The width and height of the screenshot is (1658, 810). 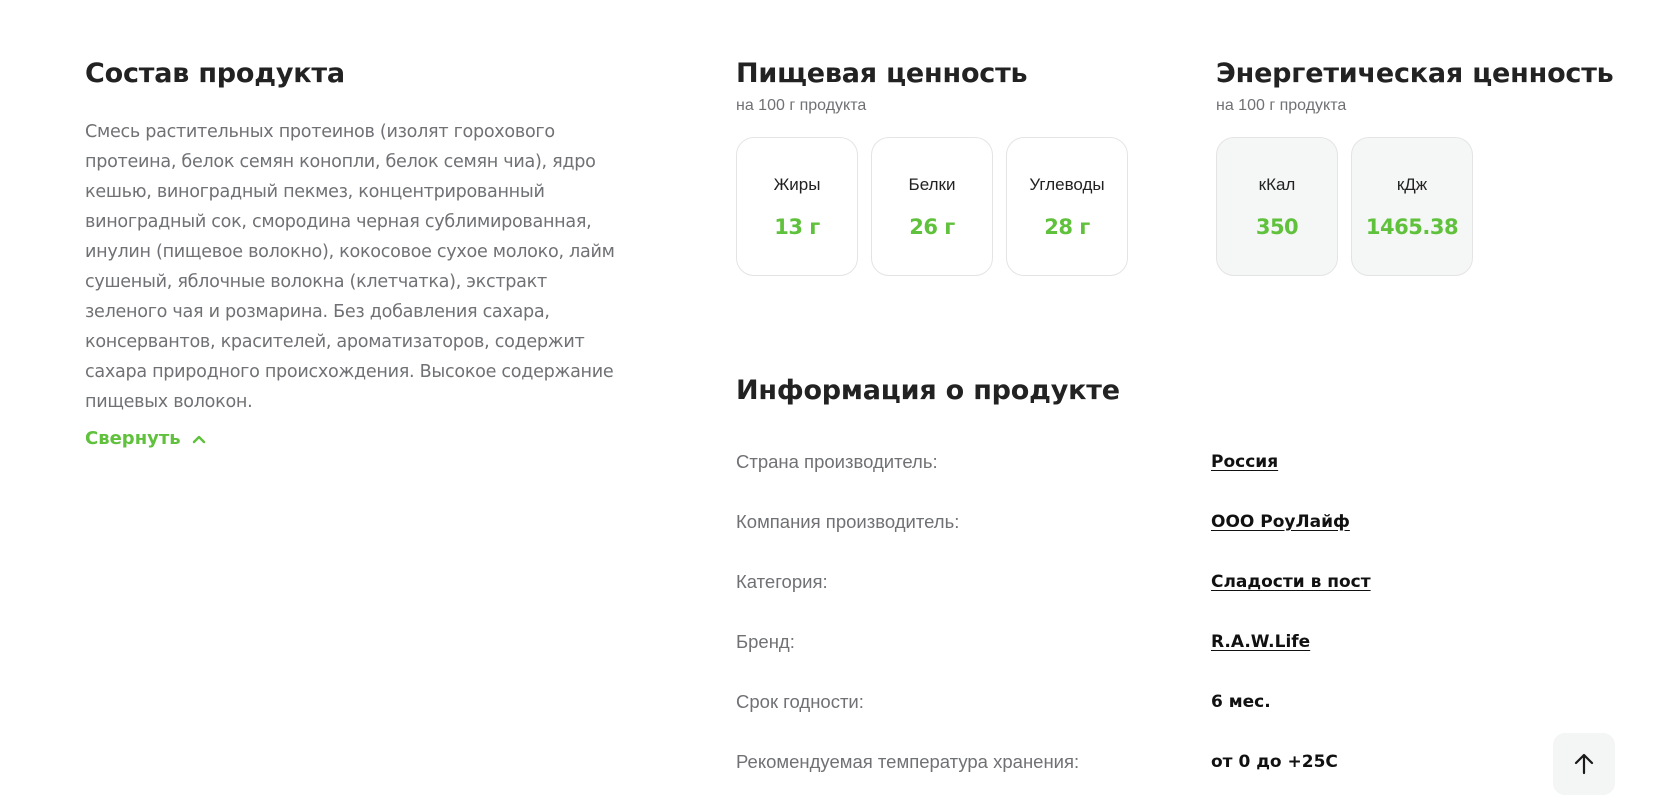 What do you see at coordinates (1277, 184) in the screenshot?
I see `energy-card-label: кКал` at bounding box center [1277, 184].